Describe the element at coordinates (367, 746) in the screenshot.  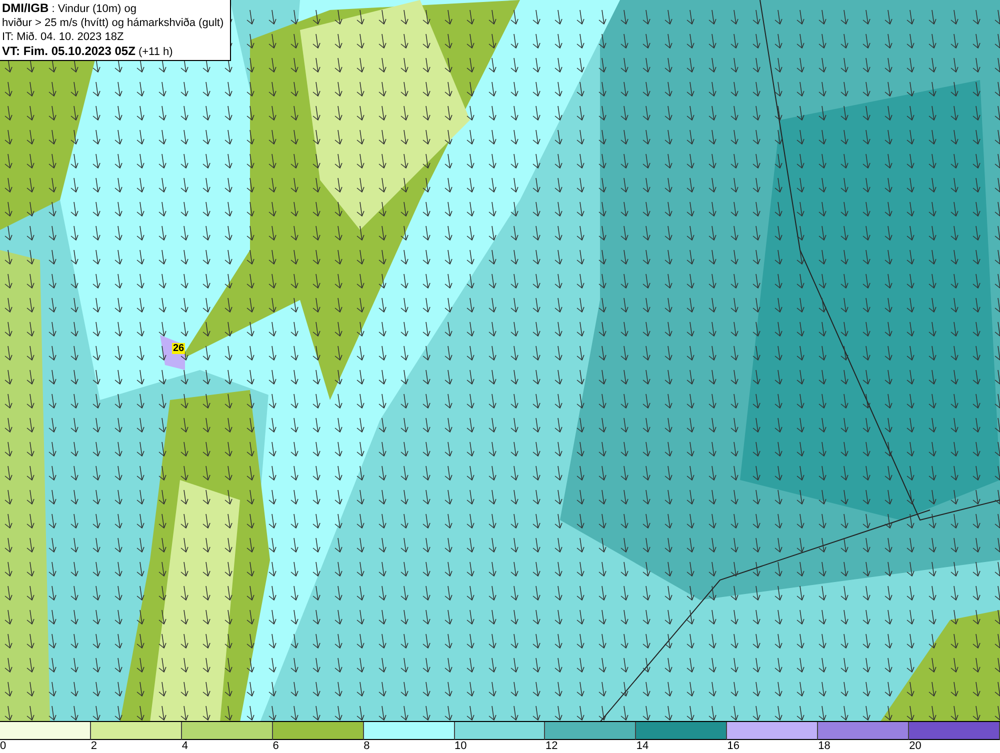
I see `legend-tick-label: 8` at that location.